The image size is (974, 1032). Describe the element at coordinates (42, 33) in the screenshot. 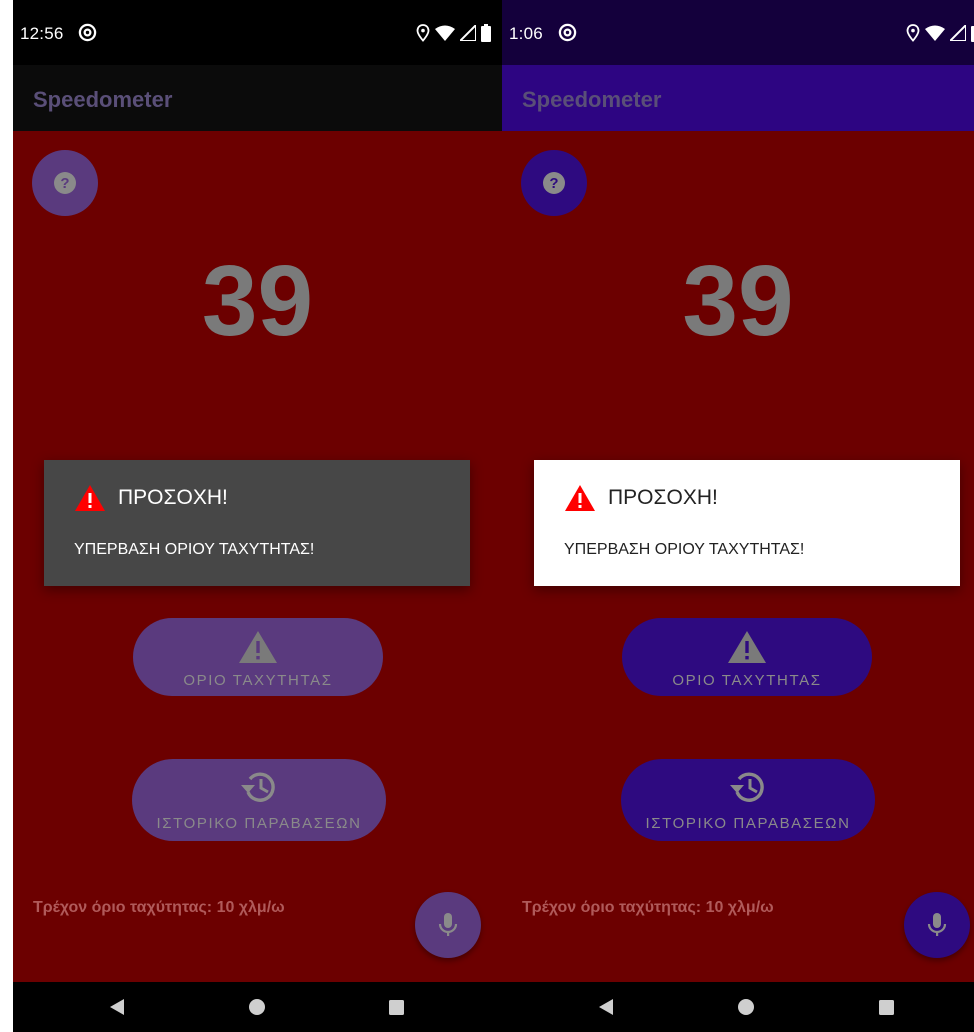

I see `status-time: 12:56` at that location.